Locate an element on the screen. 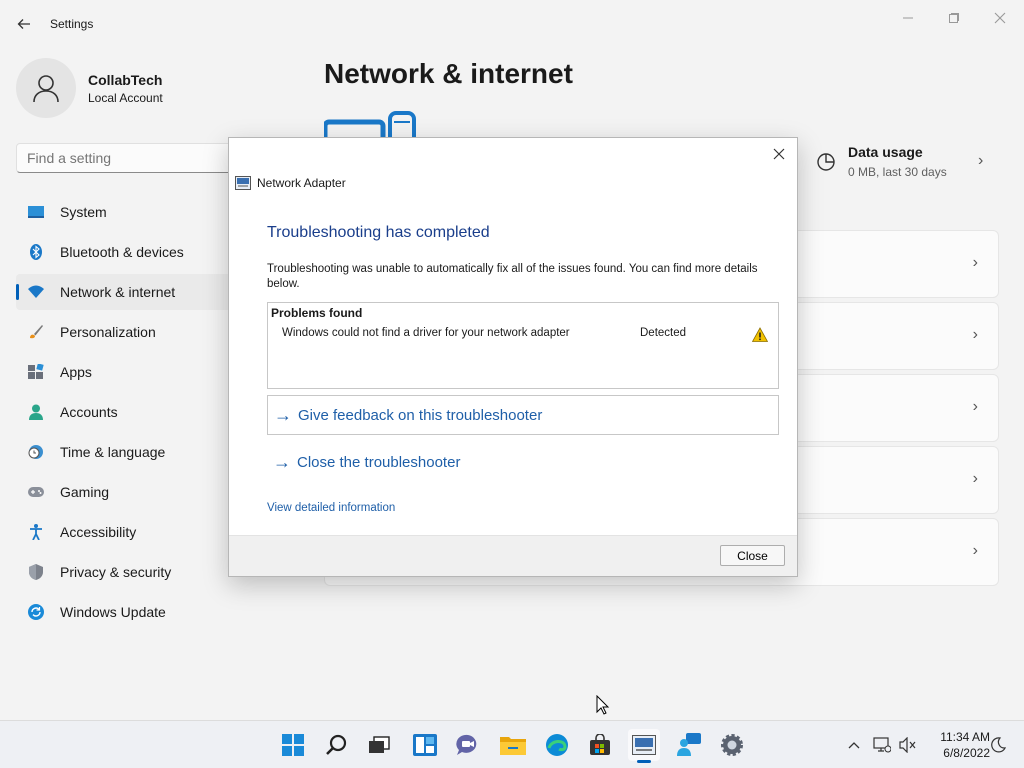 This screenshot has width=1024, height=768. sidebar-item-apps: Apps is located at coordinates (131, 372).